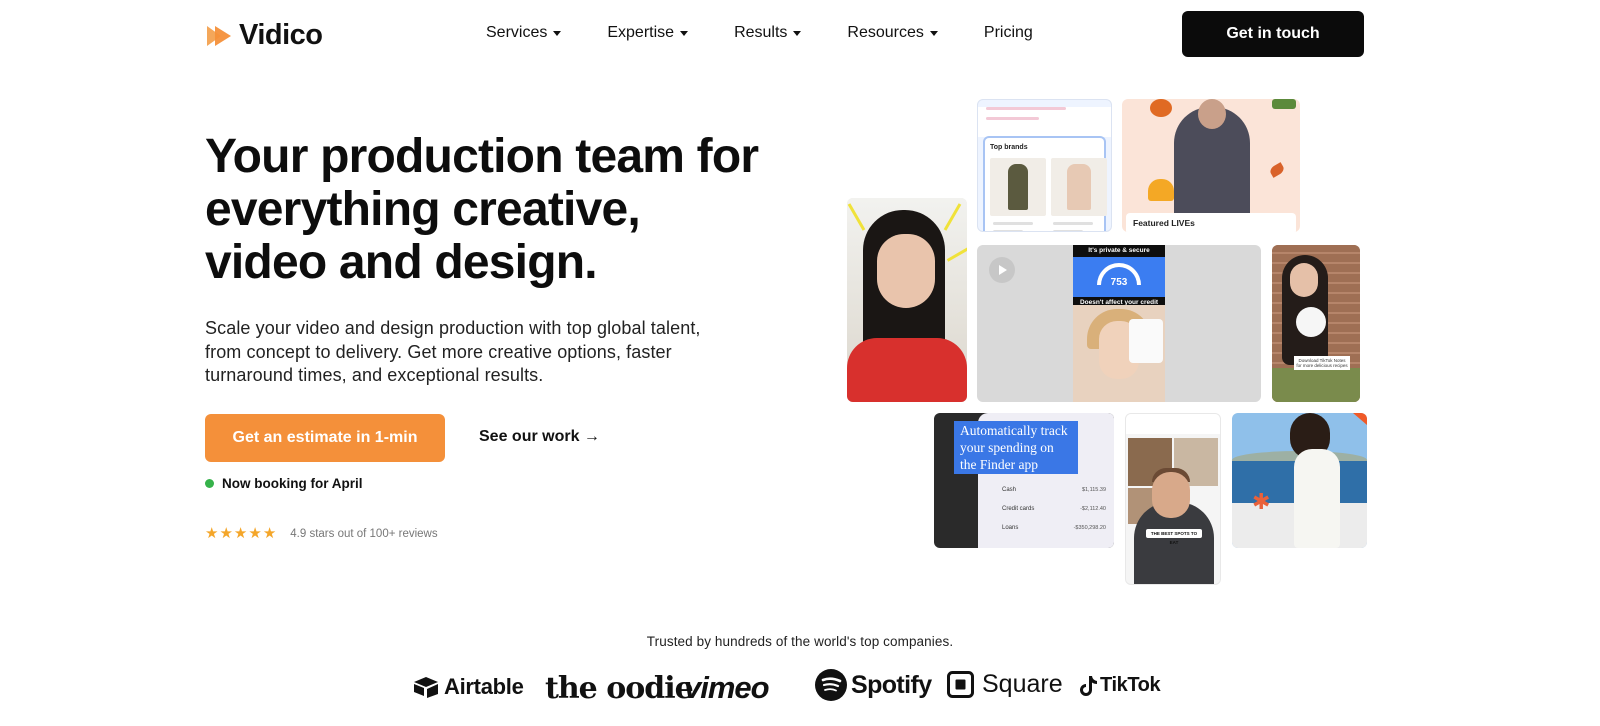 This screenshot has width=1600, height=726. I want to click on get-estimate-button: Get an estimate in 1-min, so click(325, 438).